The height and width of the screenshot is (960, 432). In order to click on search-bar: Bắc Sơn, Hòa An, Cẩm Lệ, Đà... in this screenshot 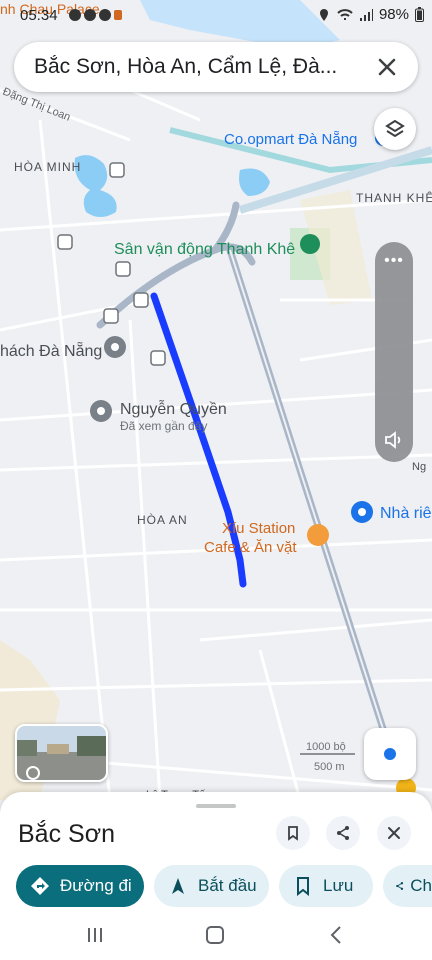, I will do `click(216, 67)`.